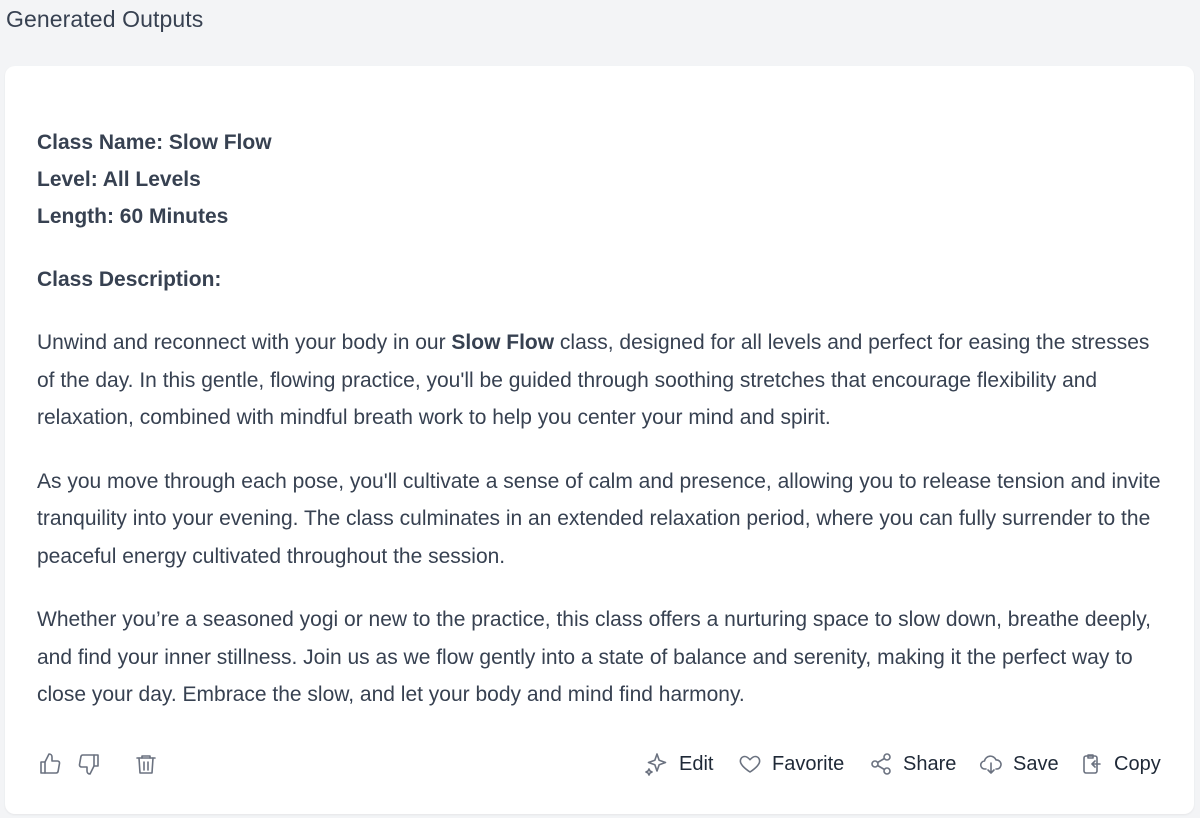  I want to click on class-length: Length: 60 Minutes, so click(133, 216).